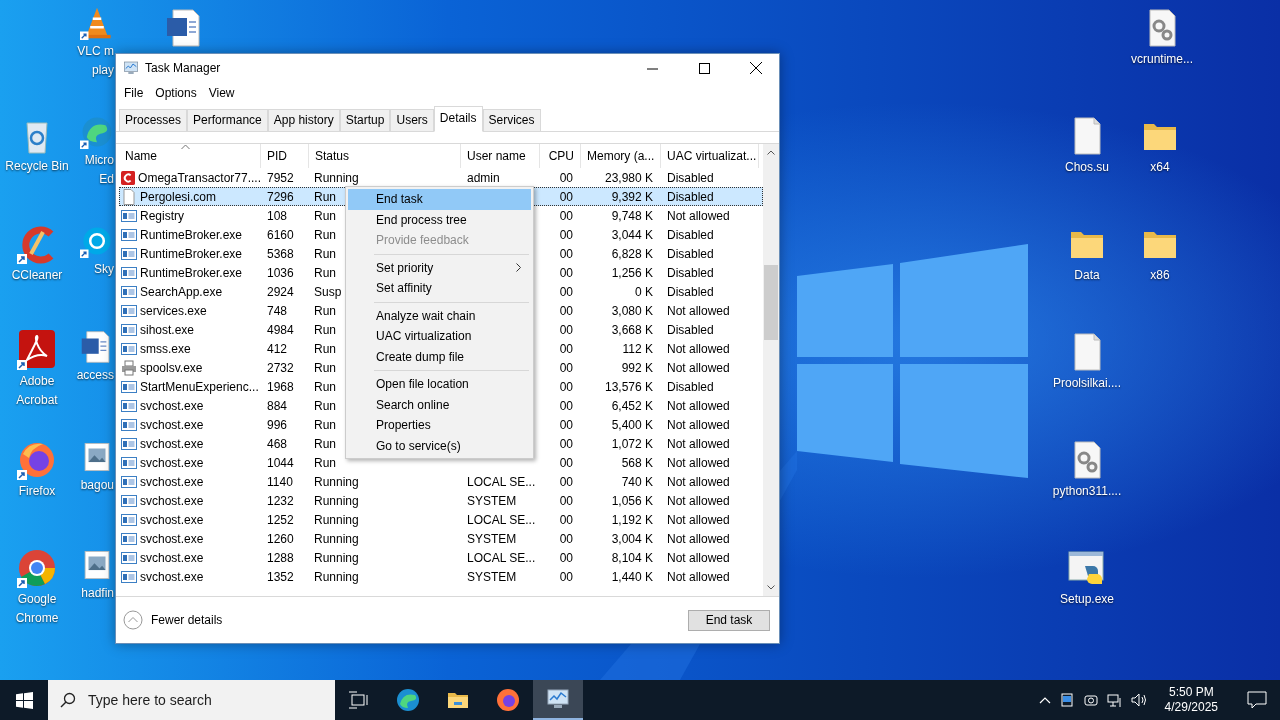 The width and height of the screenshot is (1280, 720). What do you see at coordinates (221, 93) in the screenshot?
I see `menu-item: View` at bounding box center [221, 93].